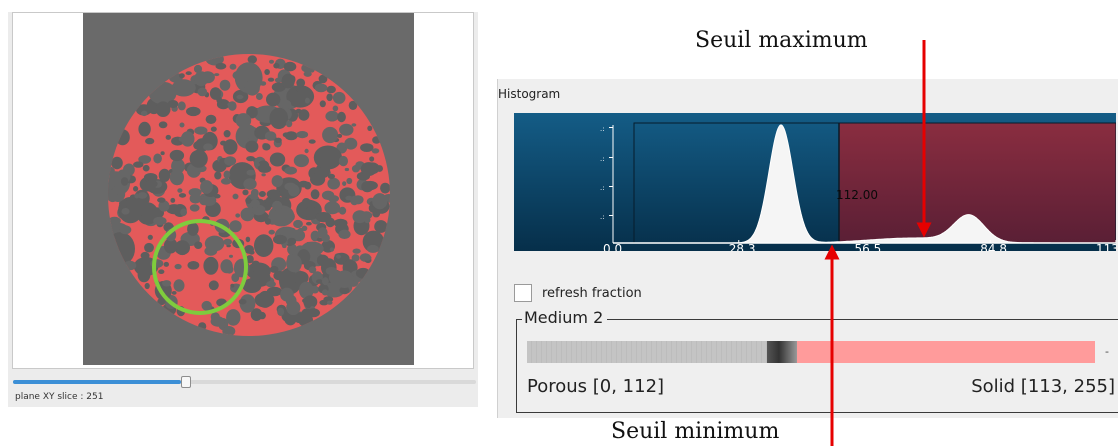 Image resolution: width=1118 pixels, height=448 pixels. I want to click on slice-slider, so click(244, 383).